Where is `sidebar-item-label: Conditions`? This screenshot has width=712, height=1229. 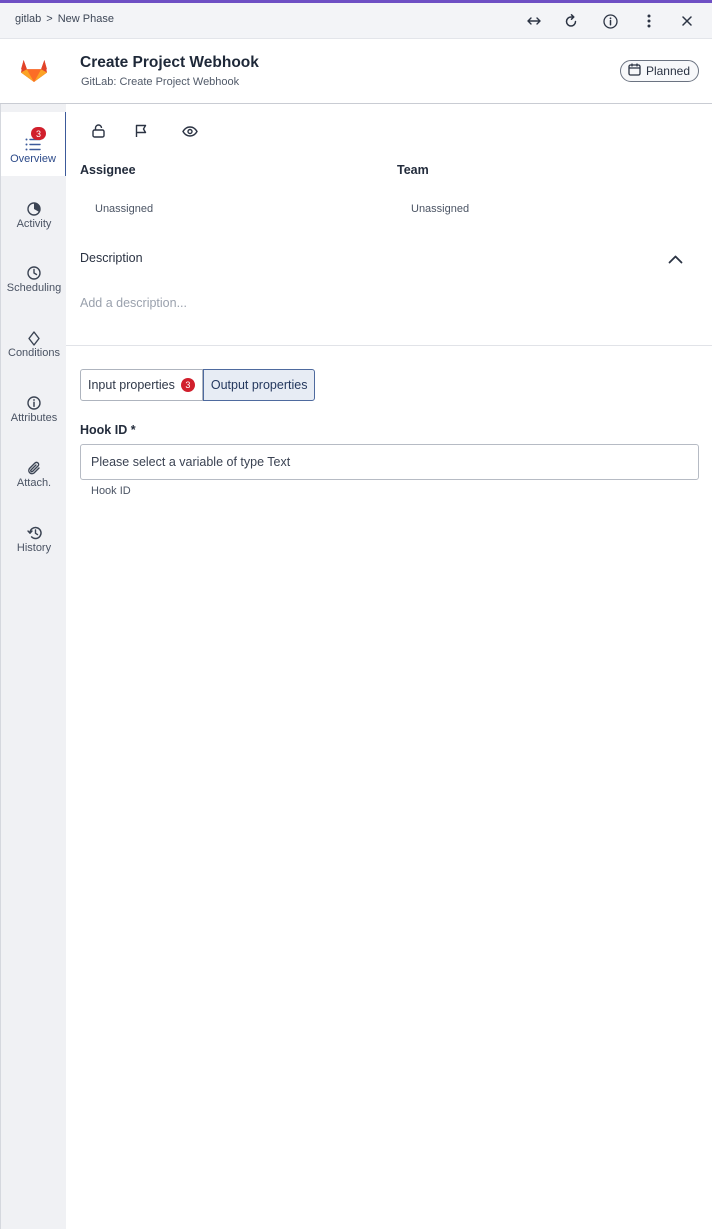 sidebar-item-label: Conditions is located at coordinates (34, 353).